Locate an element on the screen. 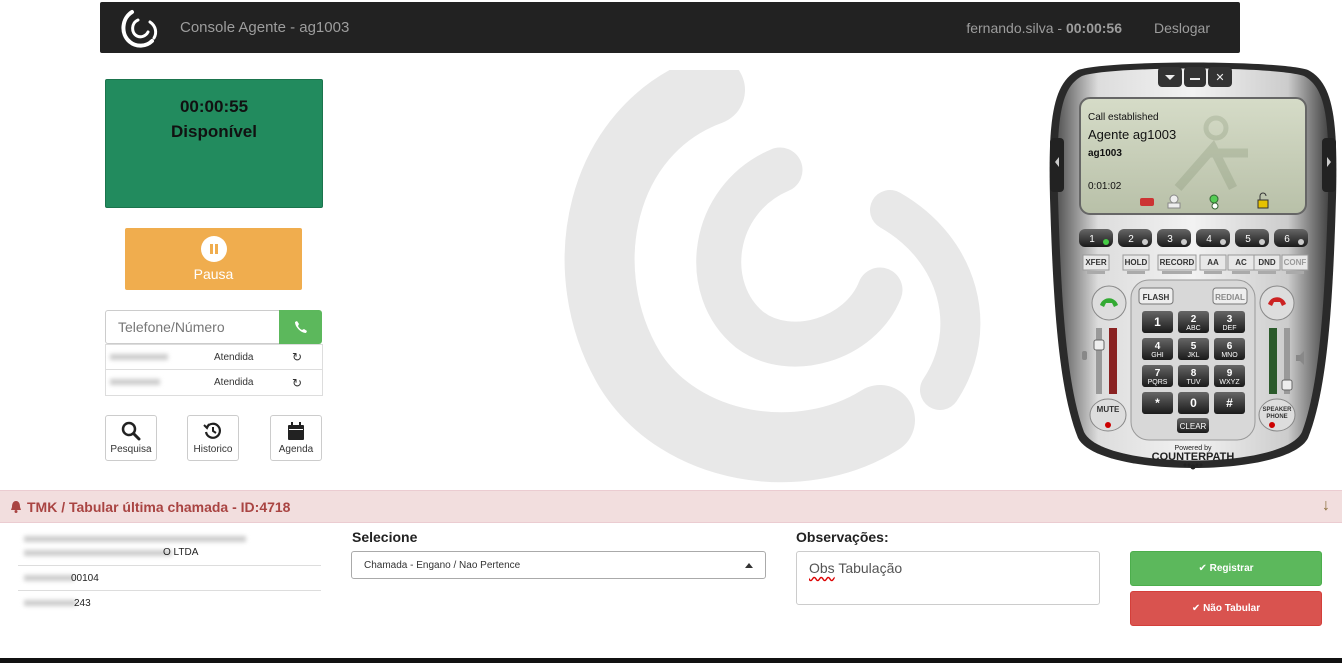  search-icon is located at coordinates (131, 431).